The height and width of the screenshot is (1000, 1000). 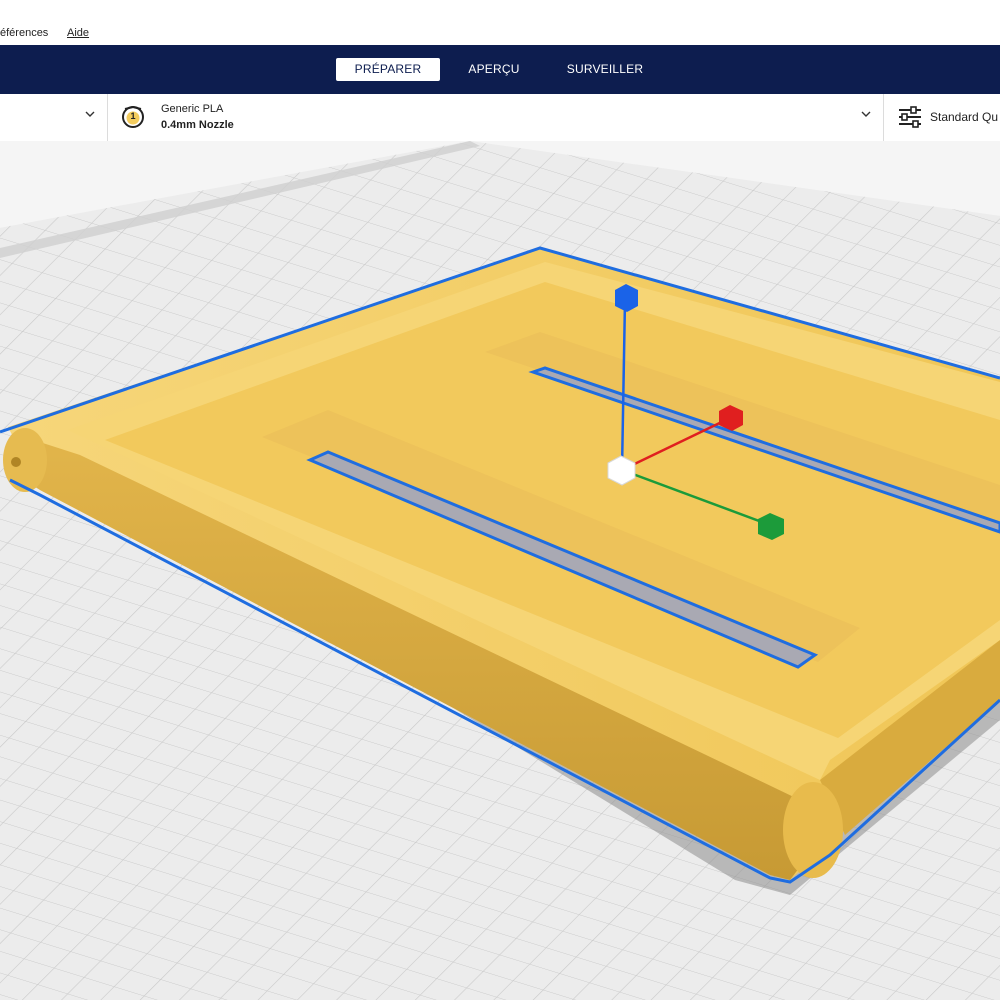 I want to click on header-toolbar: 1 Generic PLA 0.4mm Nozzle Standard Qu, so click(x=500, y=118).